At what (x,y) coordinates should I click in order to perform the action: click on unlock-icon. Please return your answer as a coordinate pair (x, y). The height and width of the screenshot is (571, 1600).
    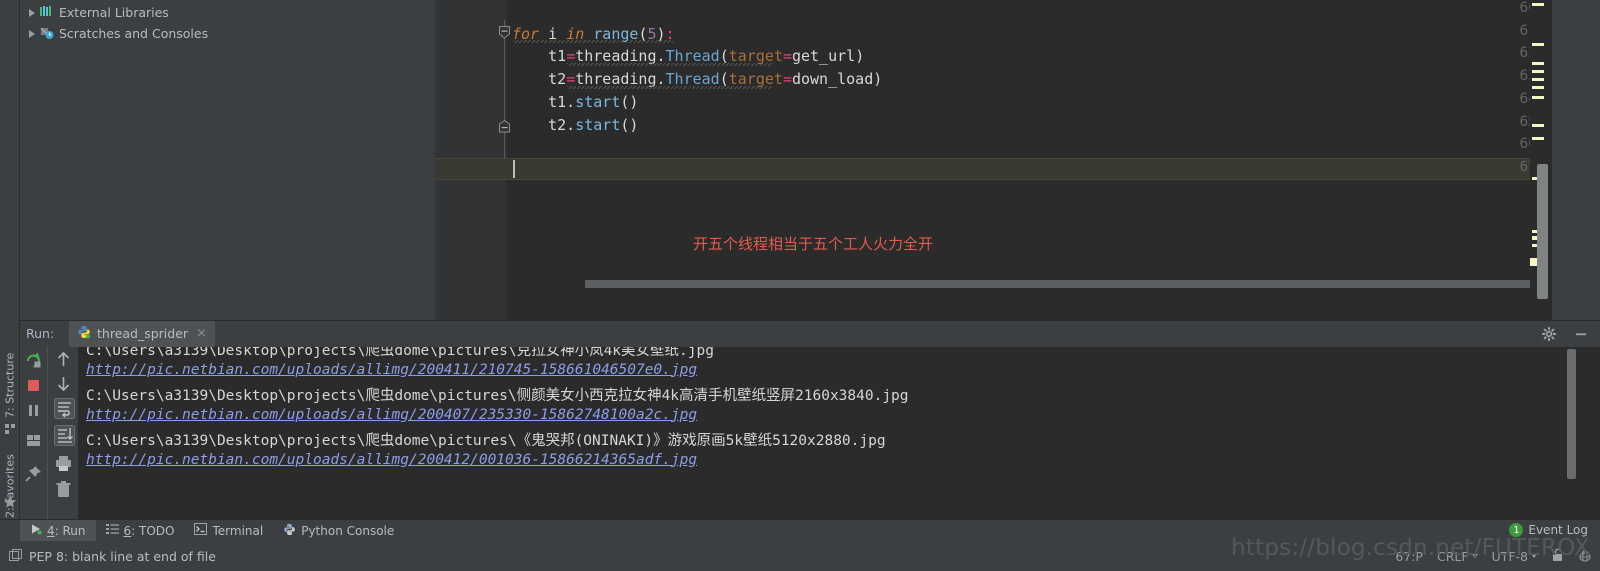
    Looking at the image, I should click on (1557, 556).